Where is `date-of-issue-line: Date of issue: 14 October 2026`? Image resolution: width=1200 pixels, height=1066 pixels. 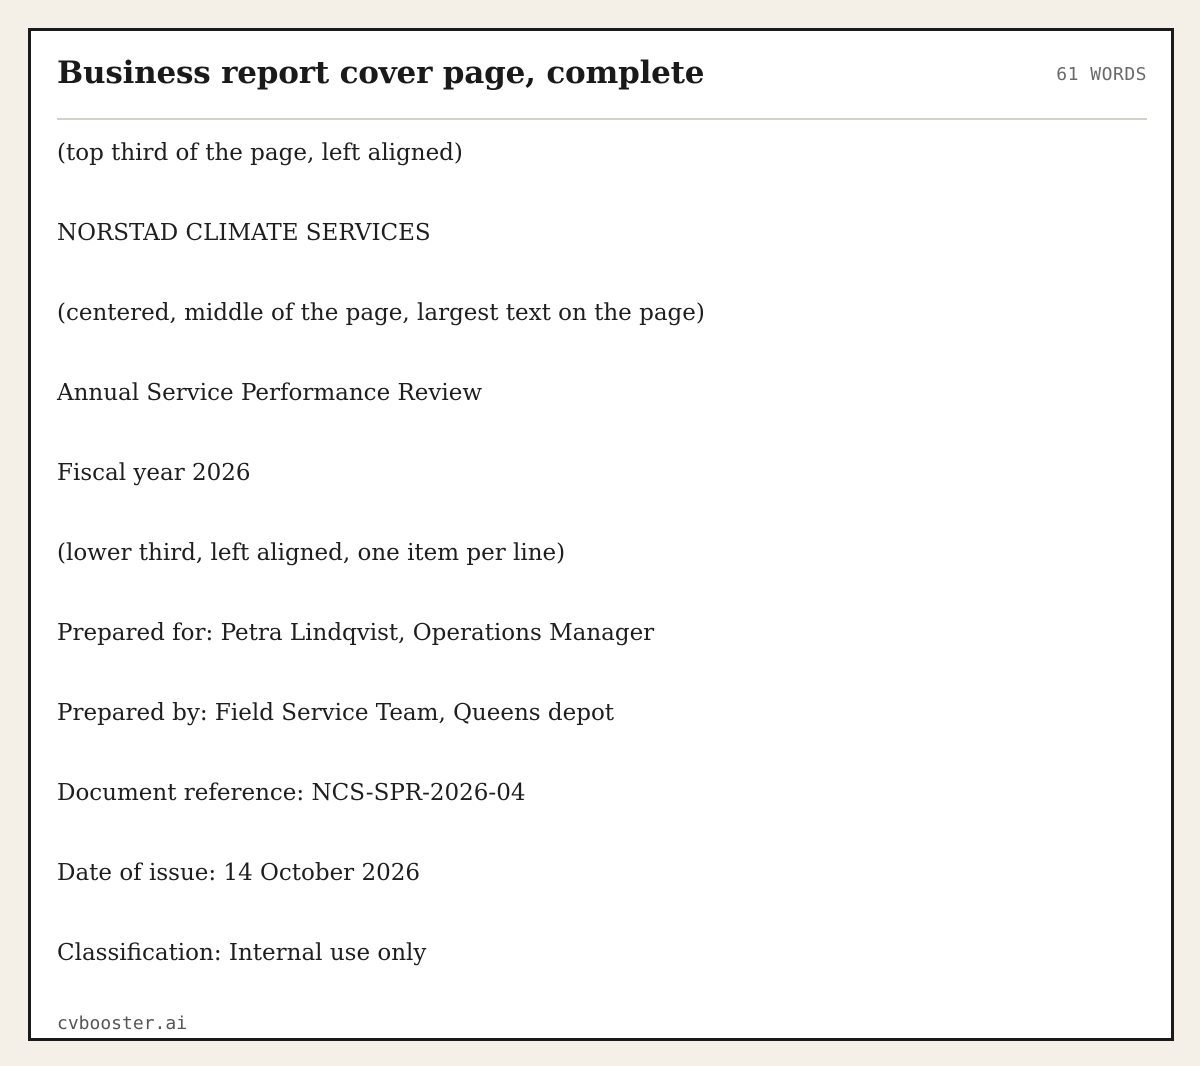
date-of-issue-line: Date of issue: 14 October 2026 is located at coordinates (239, 873).